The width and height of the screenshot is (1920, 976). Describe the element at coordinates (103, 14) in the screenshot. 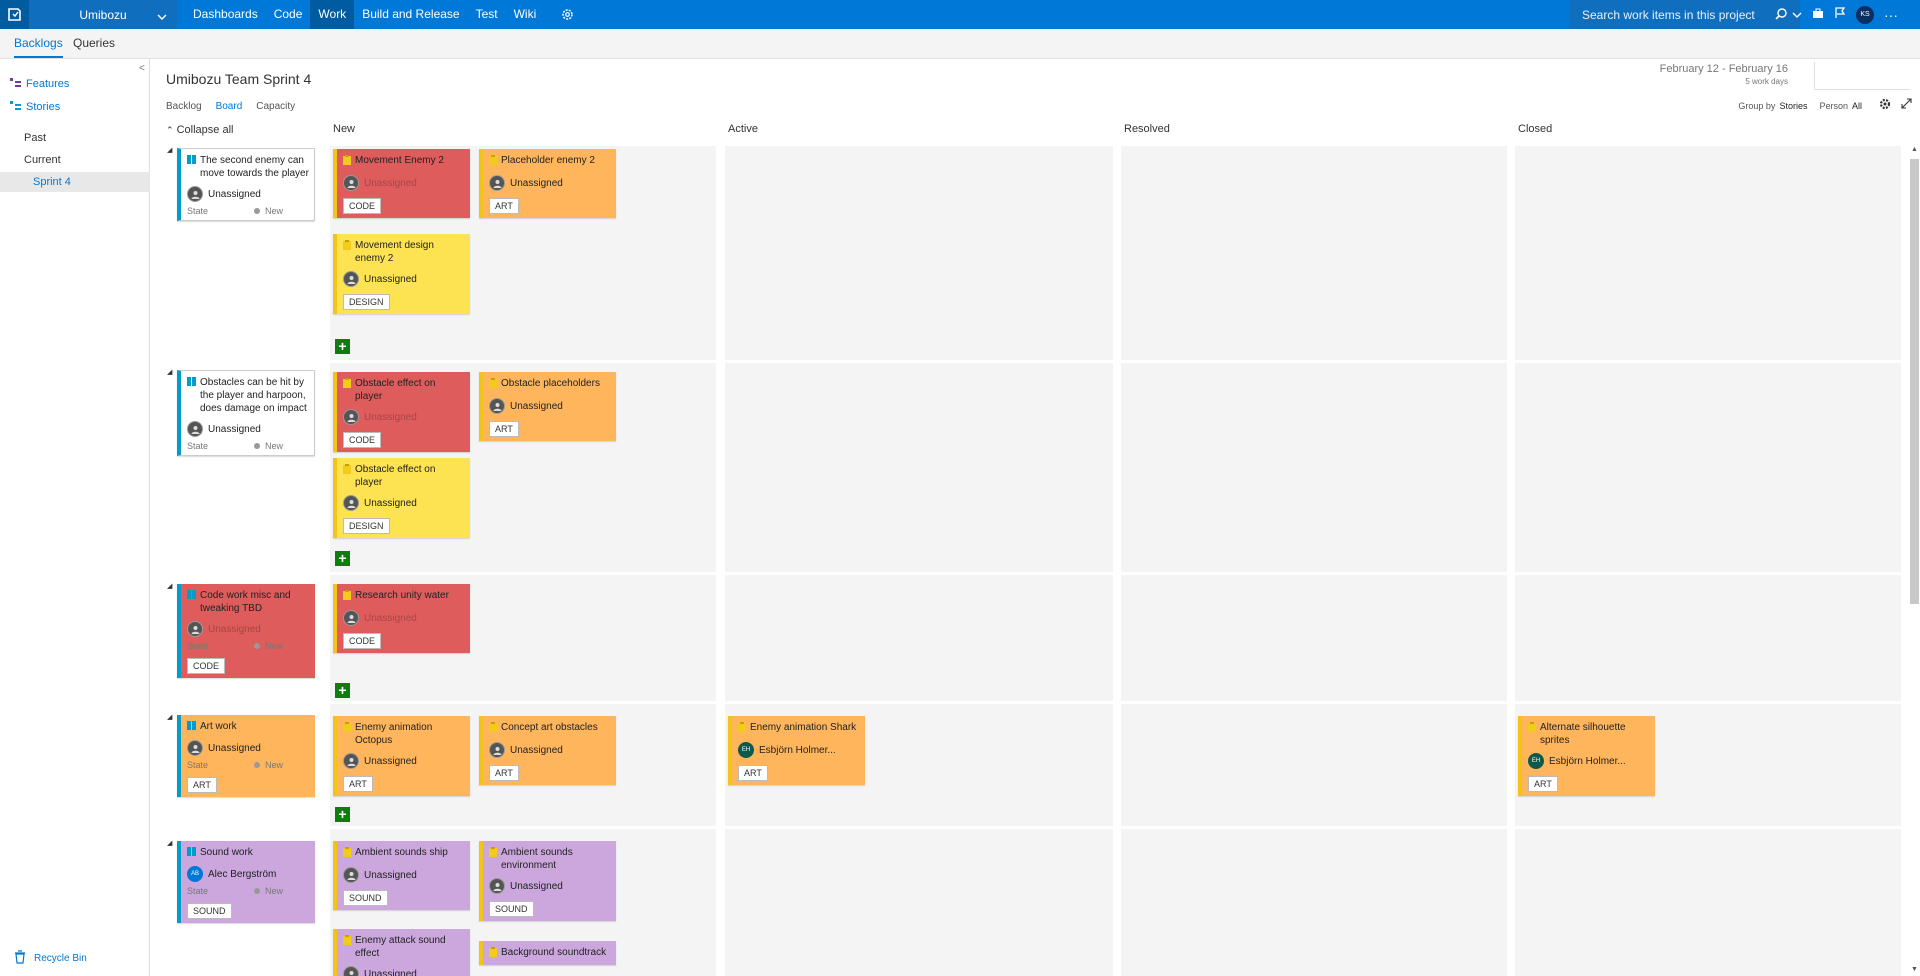

I see `project-selector: Umibozu` at that location.